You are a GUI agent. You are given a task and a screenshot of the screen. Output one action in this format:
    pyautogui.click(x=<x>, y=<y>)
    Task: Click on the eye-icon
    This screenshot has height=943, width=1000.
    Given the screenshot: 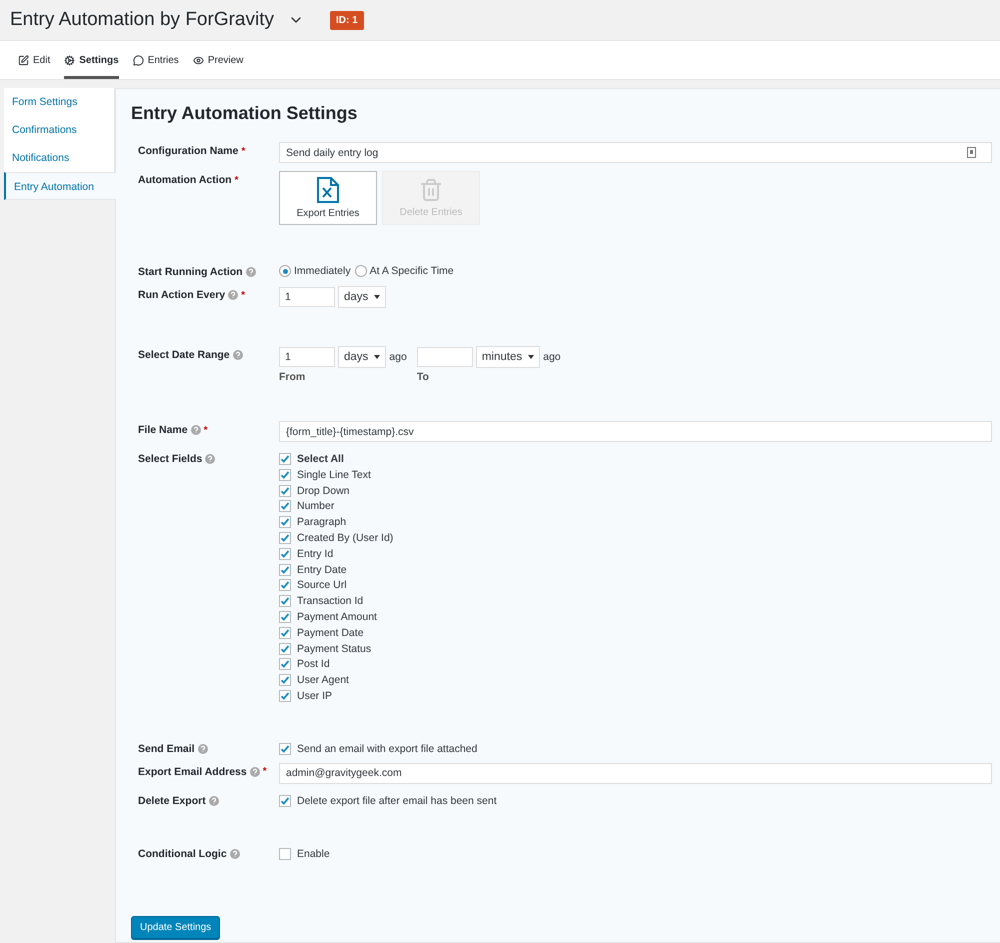 What is the action you would take?
    pyautogui.click(x=198, y=60)
    